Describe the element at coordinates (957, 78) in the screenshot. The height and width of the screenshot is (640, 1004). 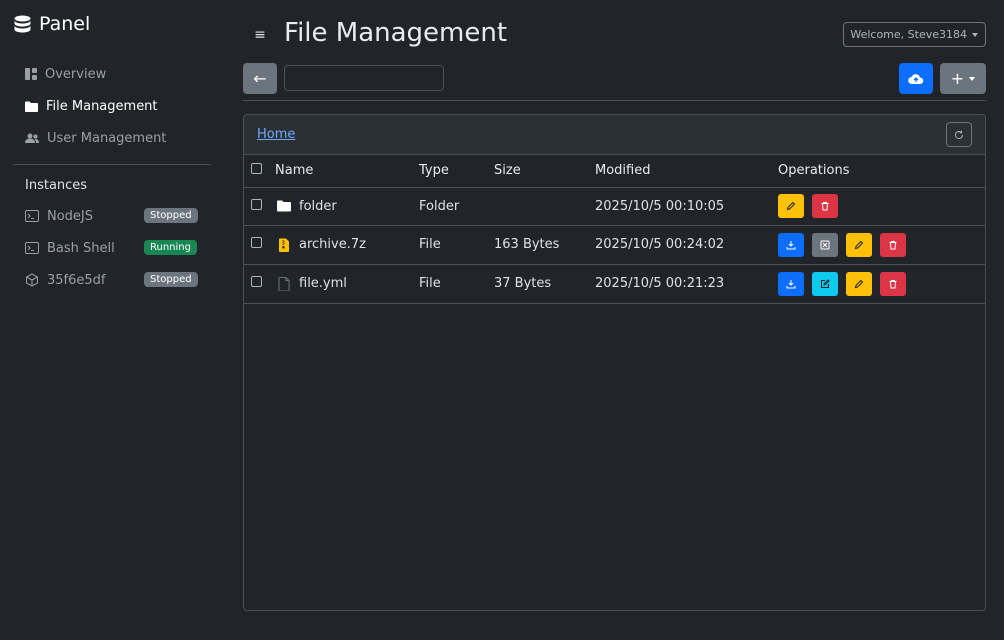
I see `plus-icon: +` at that location.